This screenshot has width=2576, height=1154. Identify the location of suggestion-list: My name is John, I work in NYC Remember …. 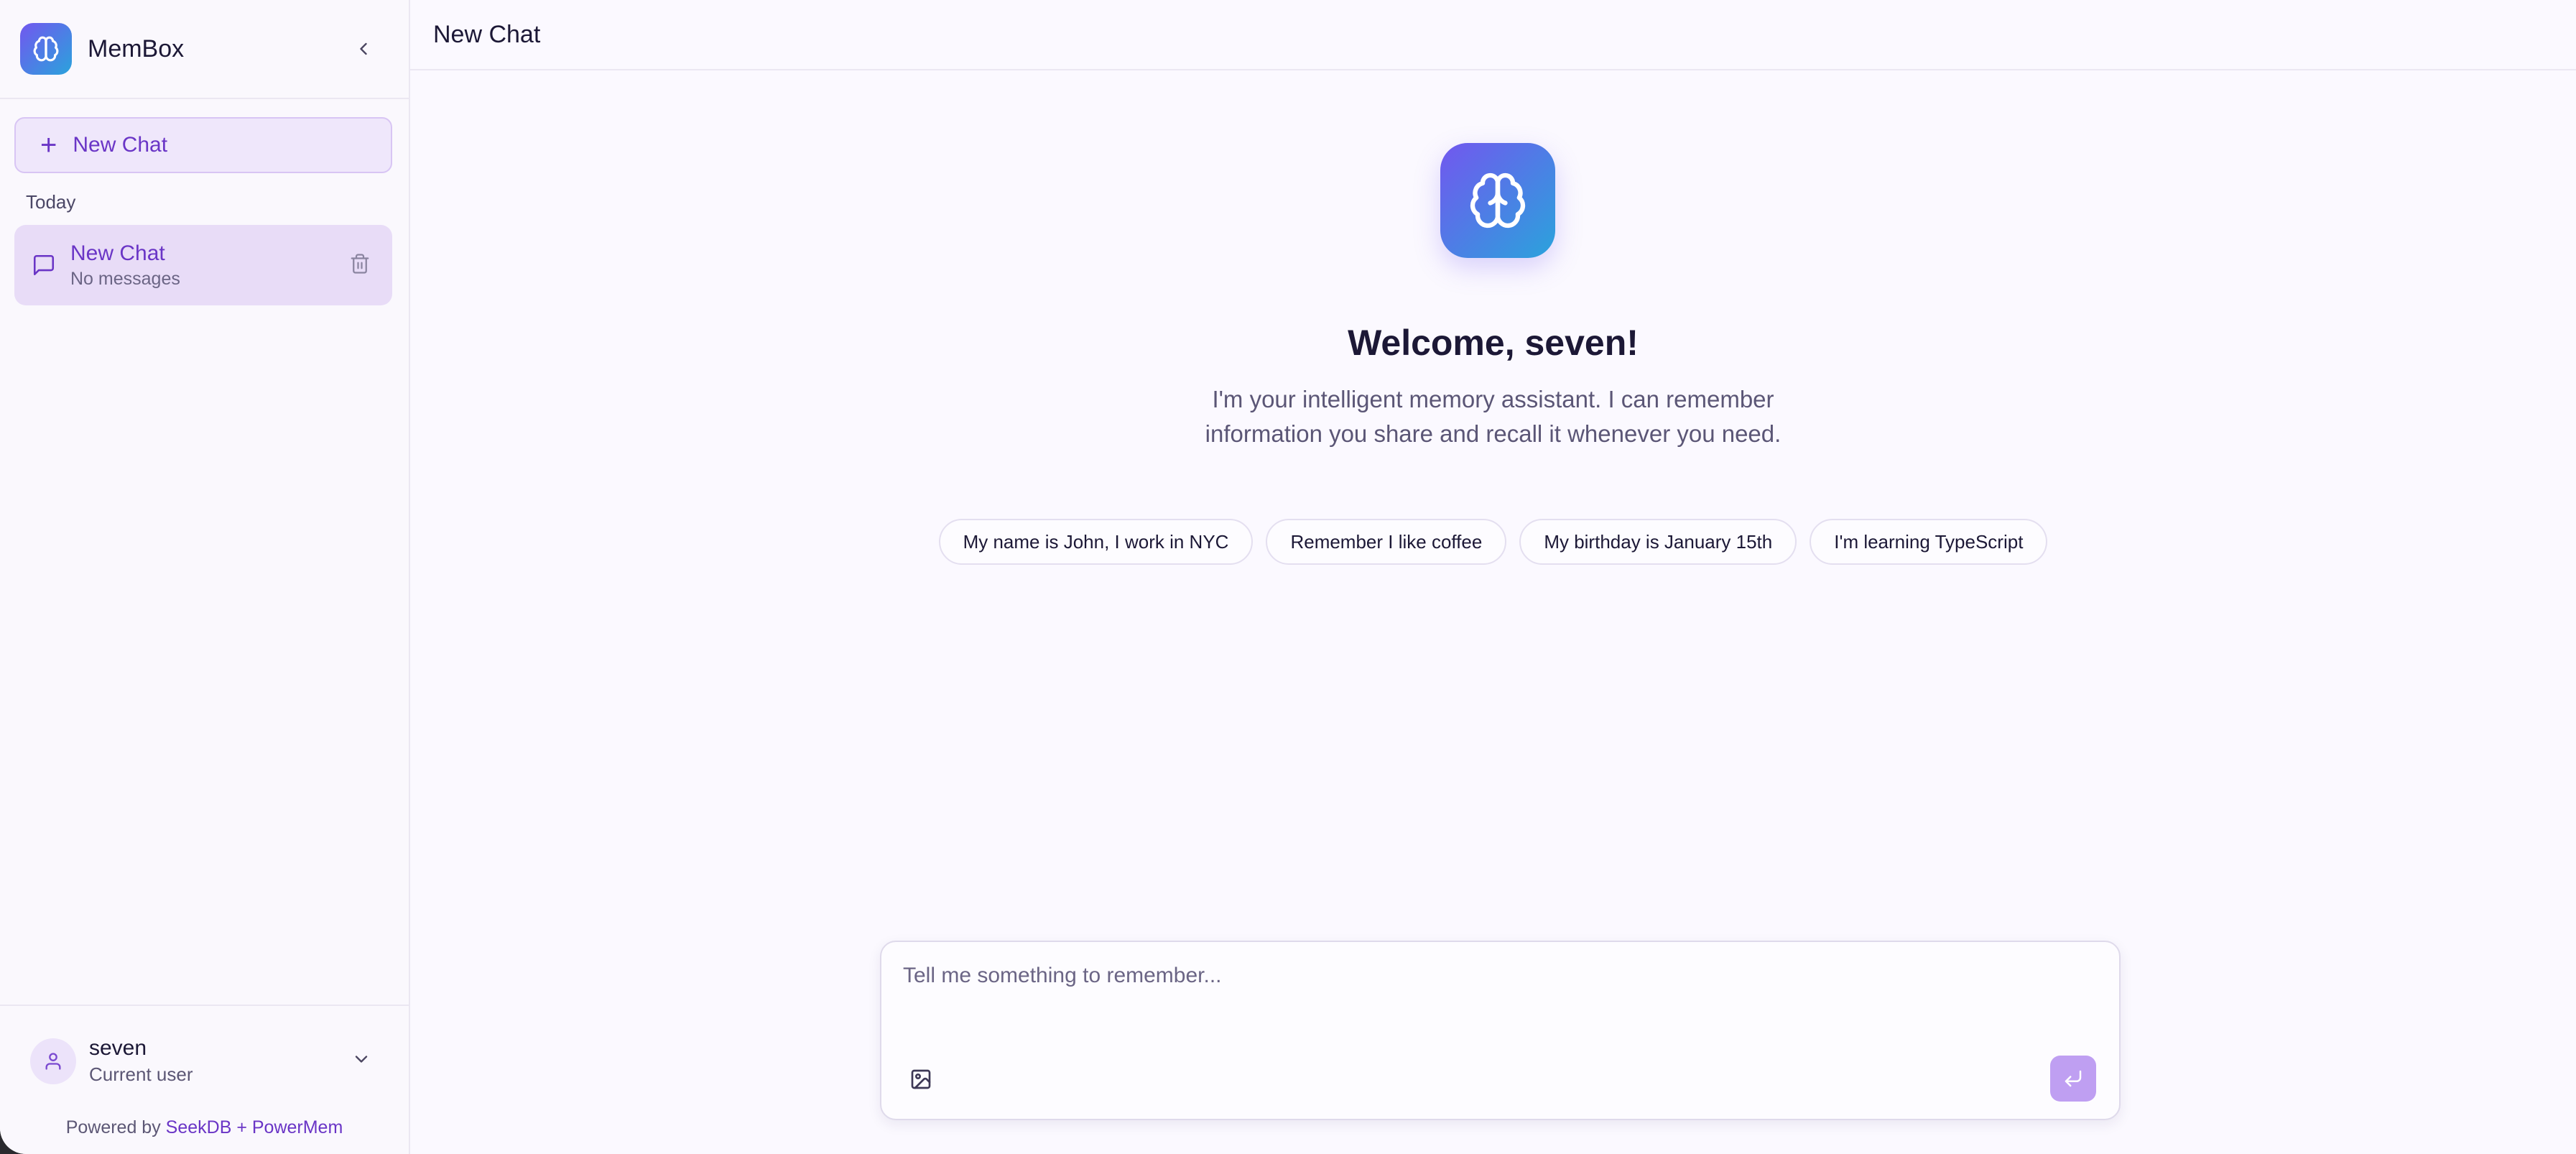
(1493, 542).